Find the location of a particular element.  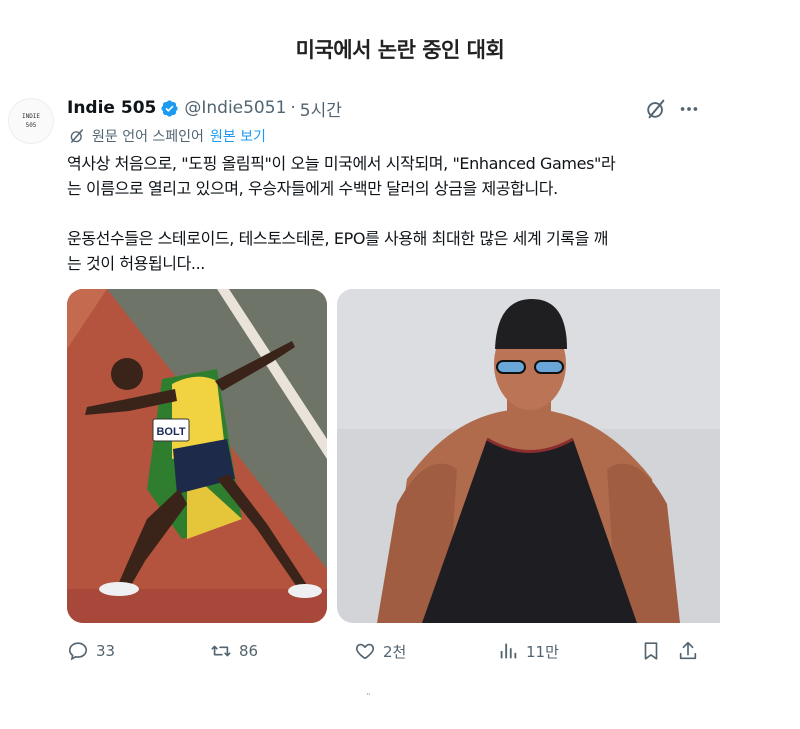

sprinter-photo-illustration: BOLT is located at coordinates (197, 456).